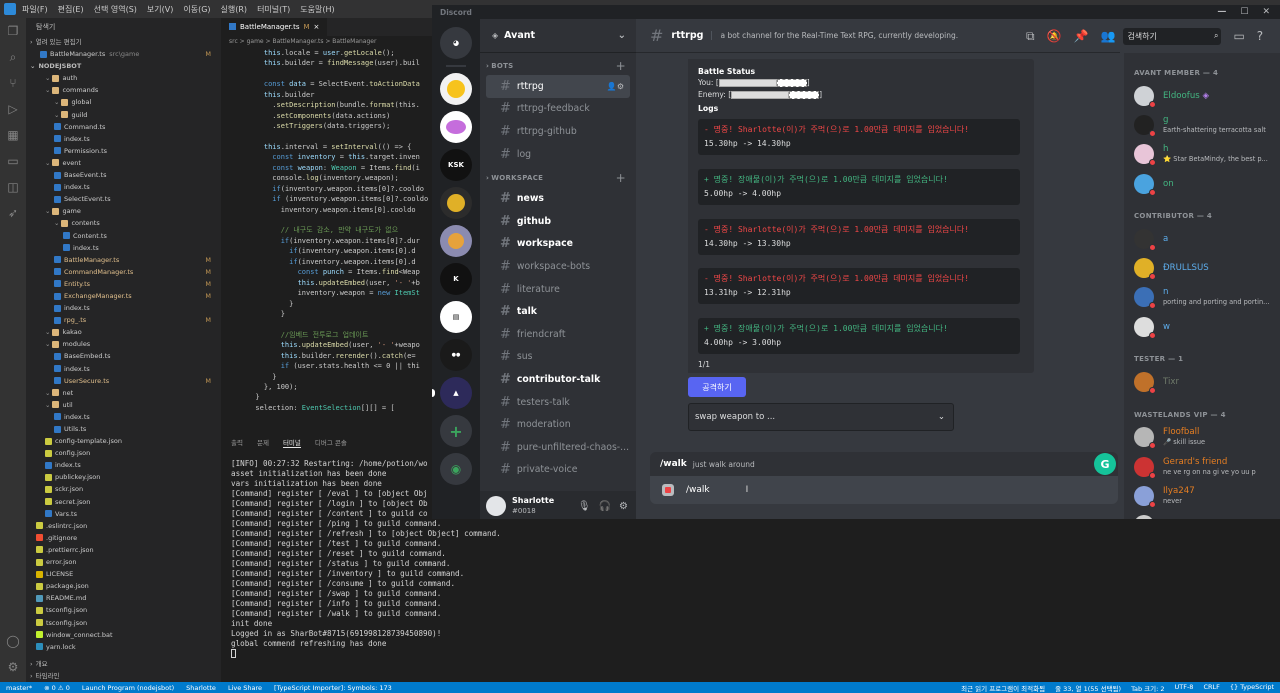  What do you see at coordinates (123, 211) in the screenshot?
I see `tree-folder: ⌄ game` at bounding box center [123, 211].